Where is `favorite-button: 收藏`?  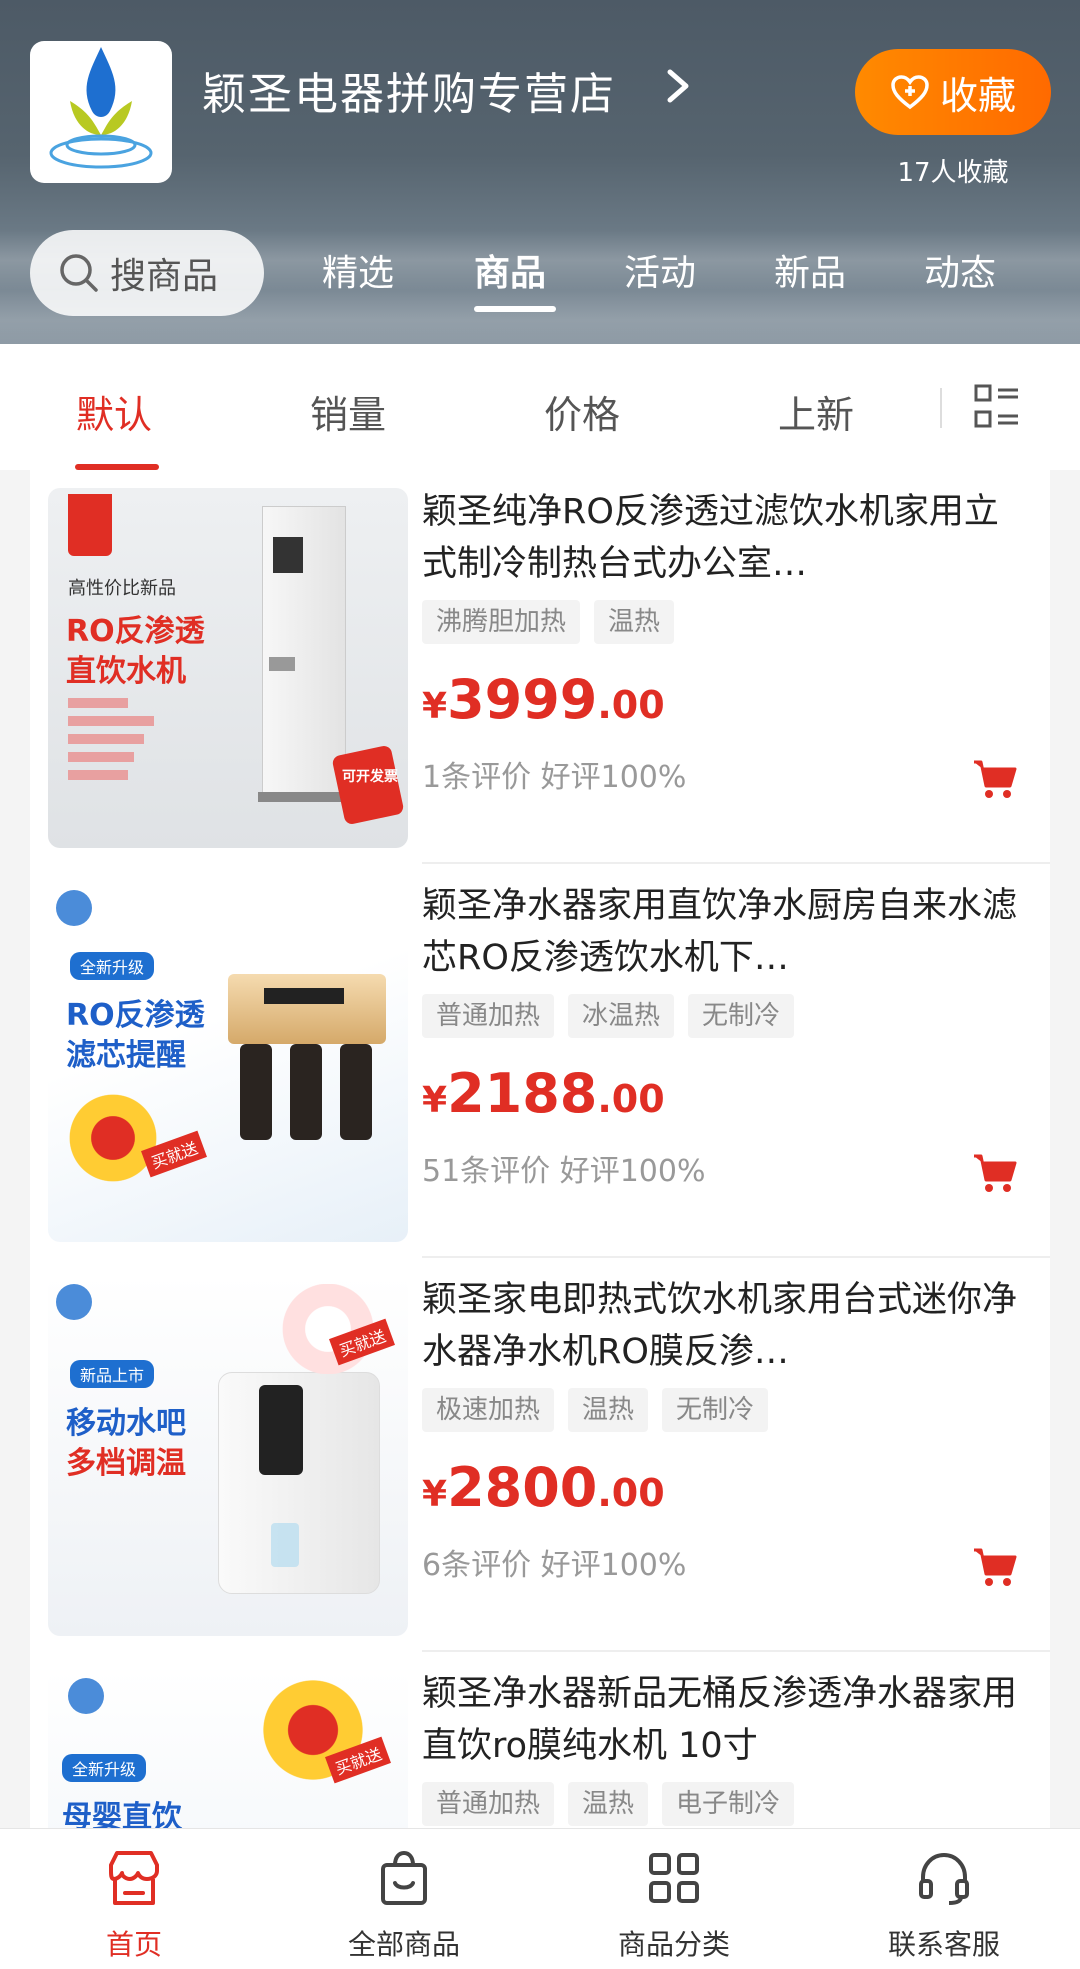
favorite-button: 收藏 is located at coordinates (953, 92).